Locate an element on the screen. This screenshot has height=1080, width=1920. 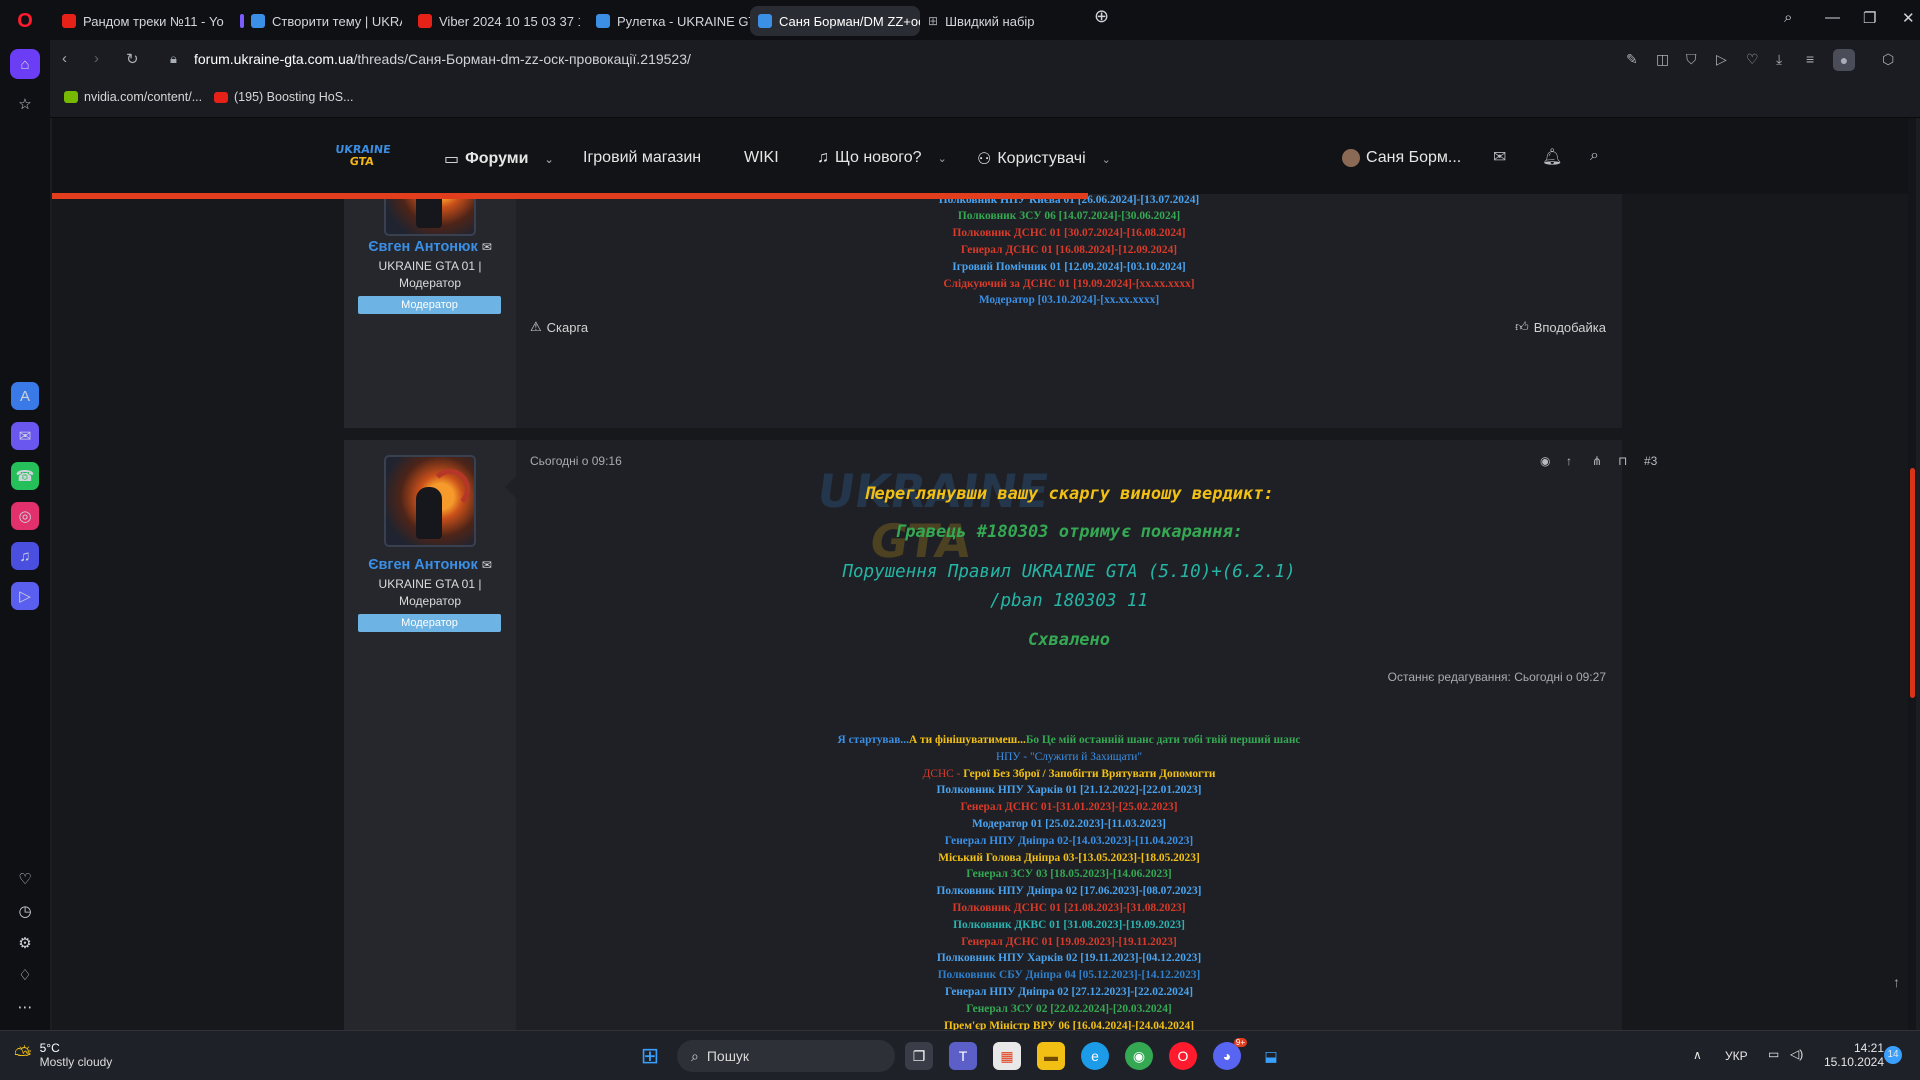
chrome-icon: ◉ is located at coordinates (1139, 1056).